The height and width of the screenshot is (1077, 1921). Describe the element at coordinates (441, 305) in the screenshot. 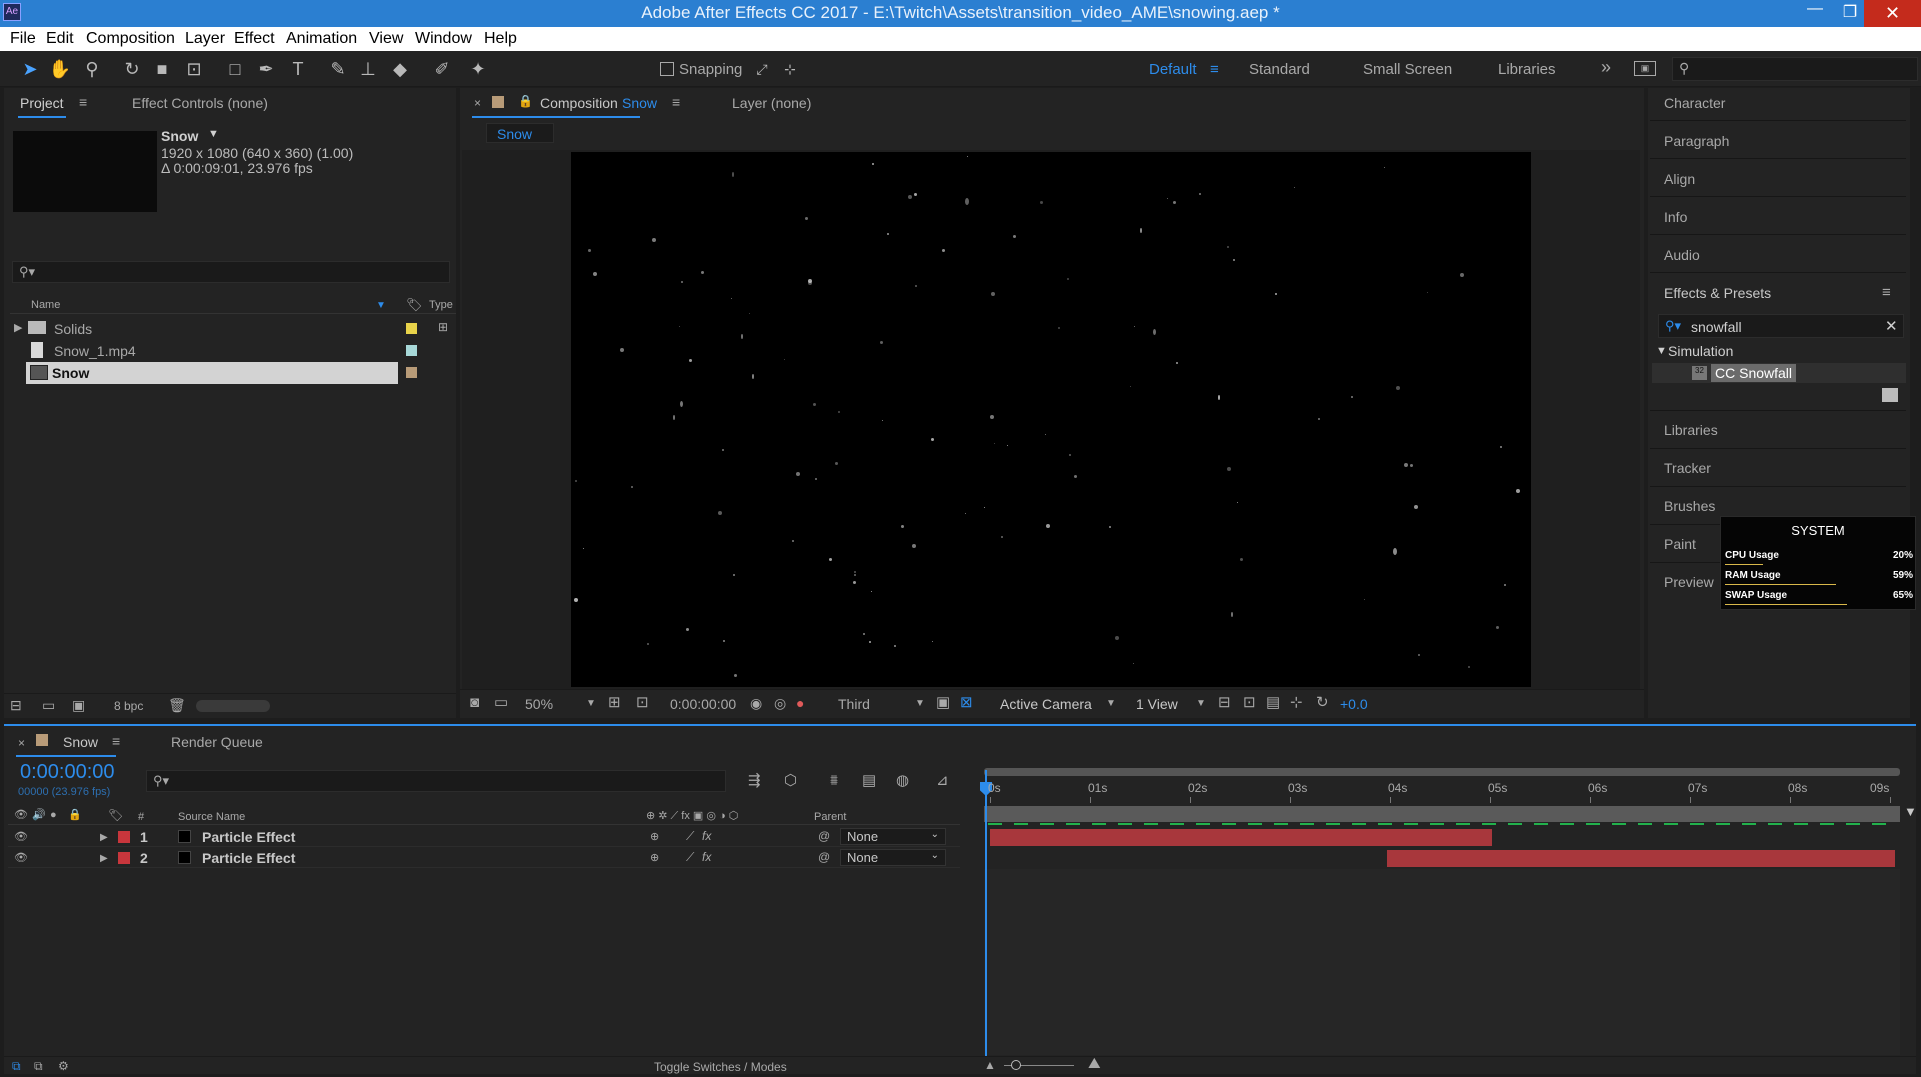

I see `column-type-header: Type` at that location.